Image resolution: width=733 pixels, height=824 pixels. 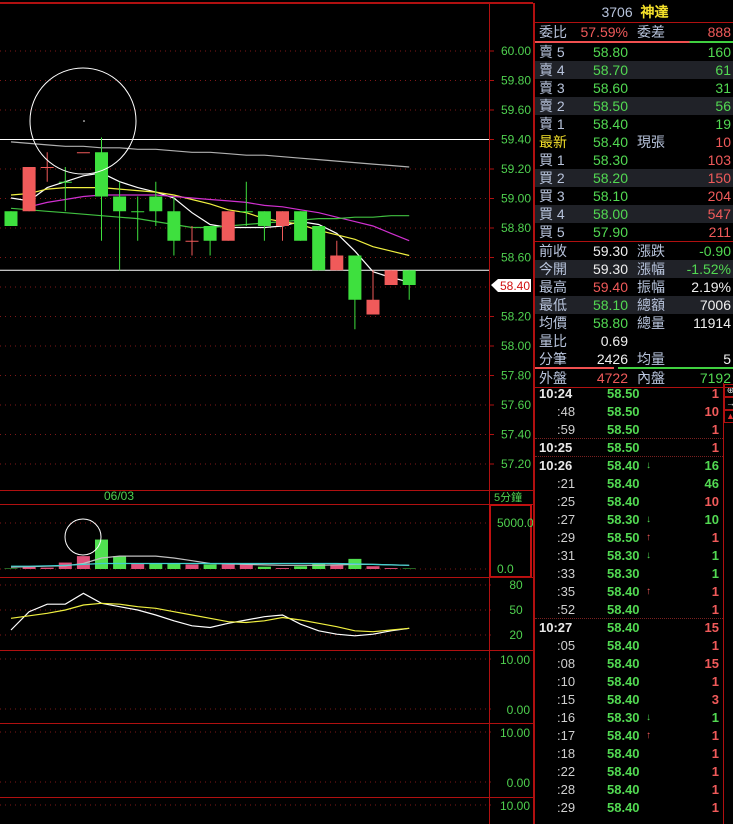 I want to click on tick-row: :18 58.40 1, so click(x=629, y=754).